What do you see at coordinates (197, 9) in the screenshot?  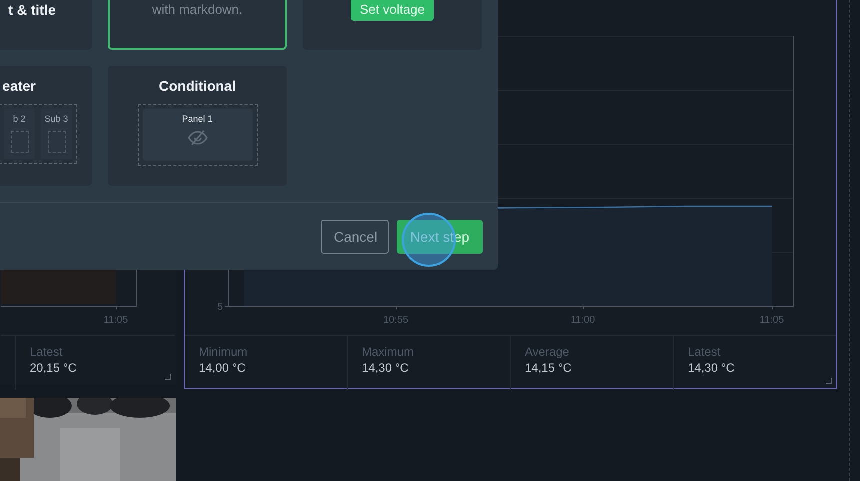 I see `markdown-text: with markdown.` at bounding box center [197, 9].